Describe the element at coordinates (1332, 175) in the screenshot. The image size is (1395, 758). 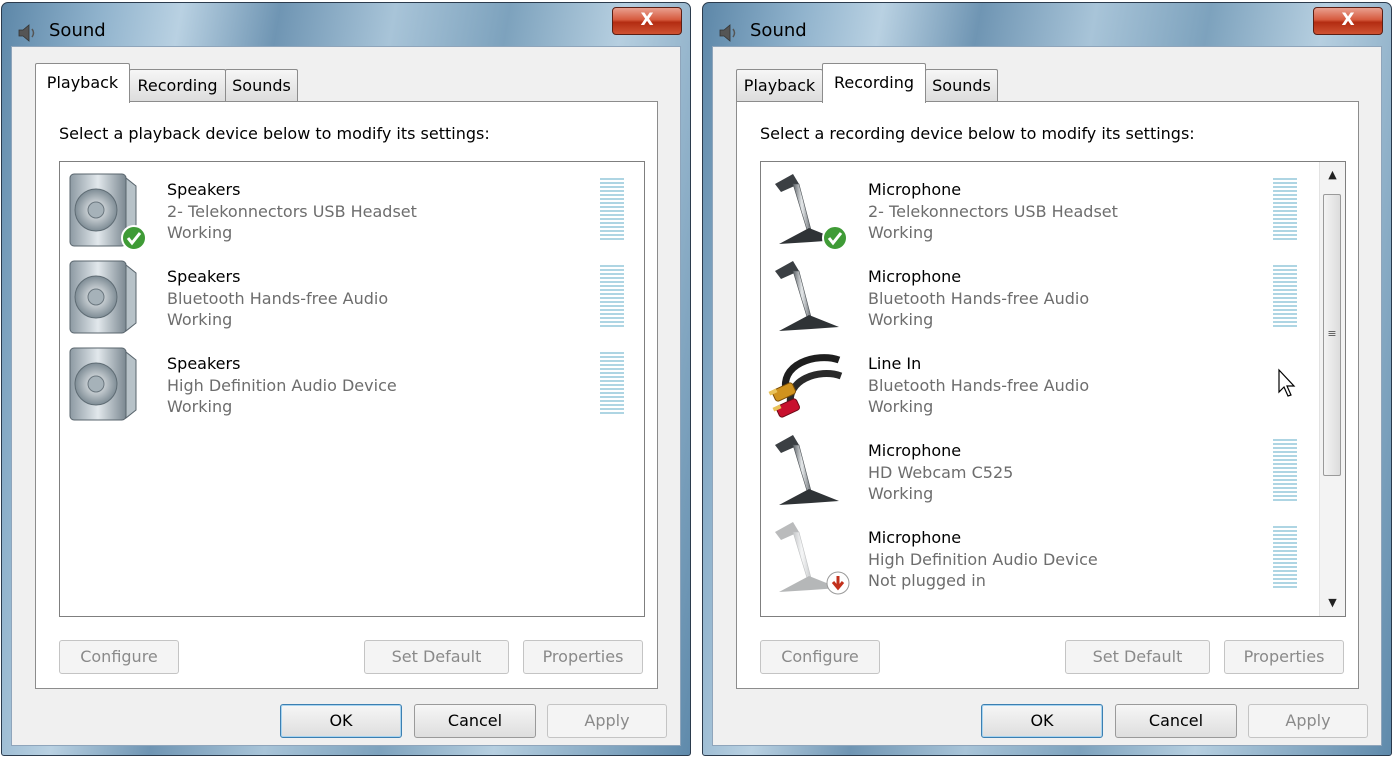
I see `scroll-up-arrow-icon: ▲` at that location.